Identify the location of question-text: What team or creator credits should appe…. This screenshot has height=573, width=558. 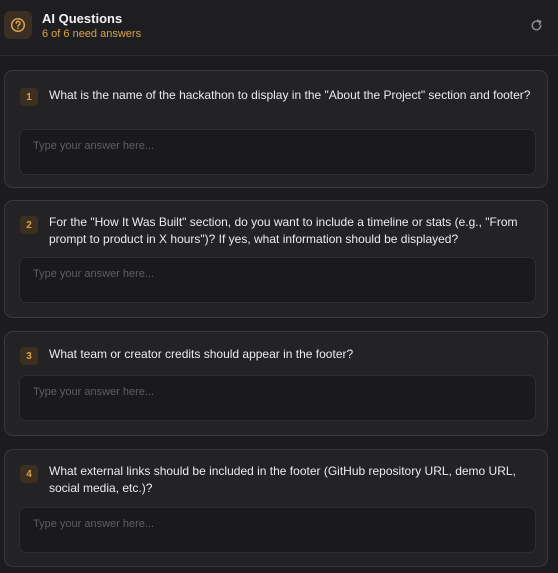
(201, 354).